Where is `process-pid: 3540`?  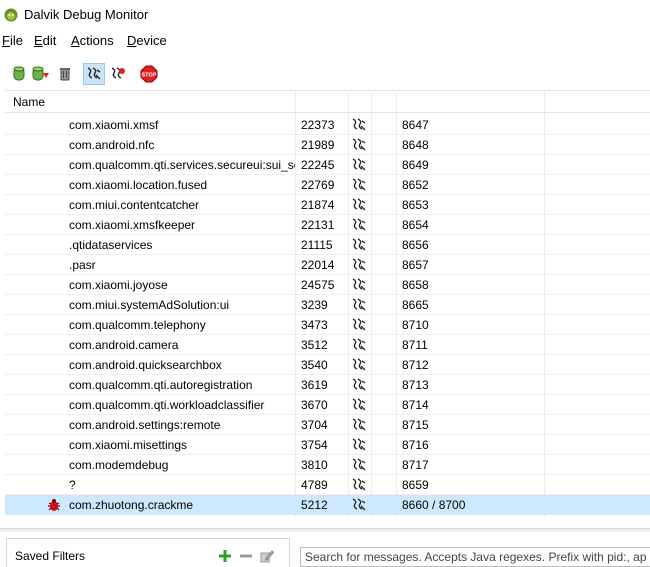 process-pid: 3540 is located at coordinates (314, 365).